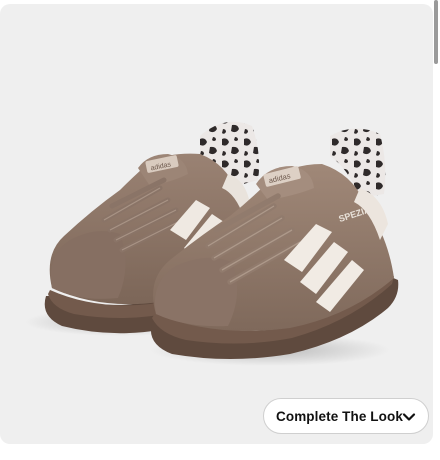 This screenshot has width=440, height=460. What do you see at coordinates (436, 32) in the screenshot?
I see `scrollbar` at bounding box center [436, 32].